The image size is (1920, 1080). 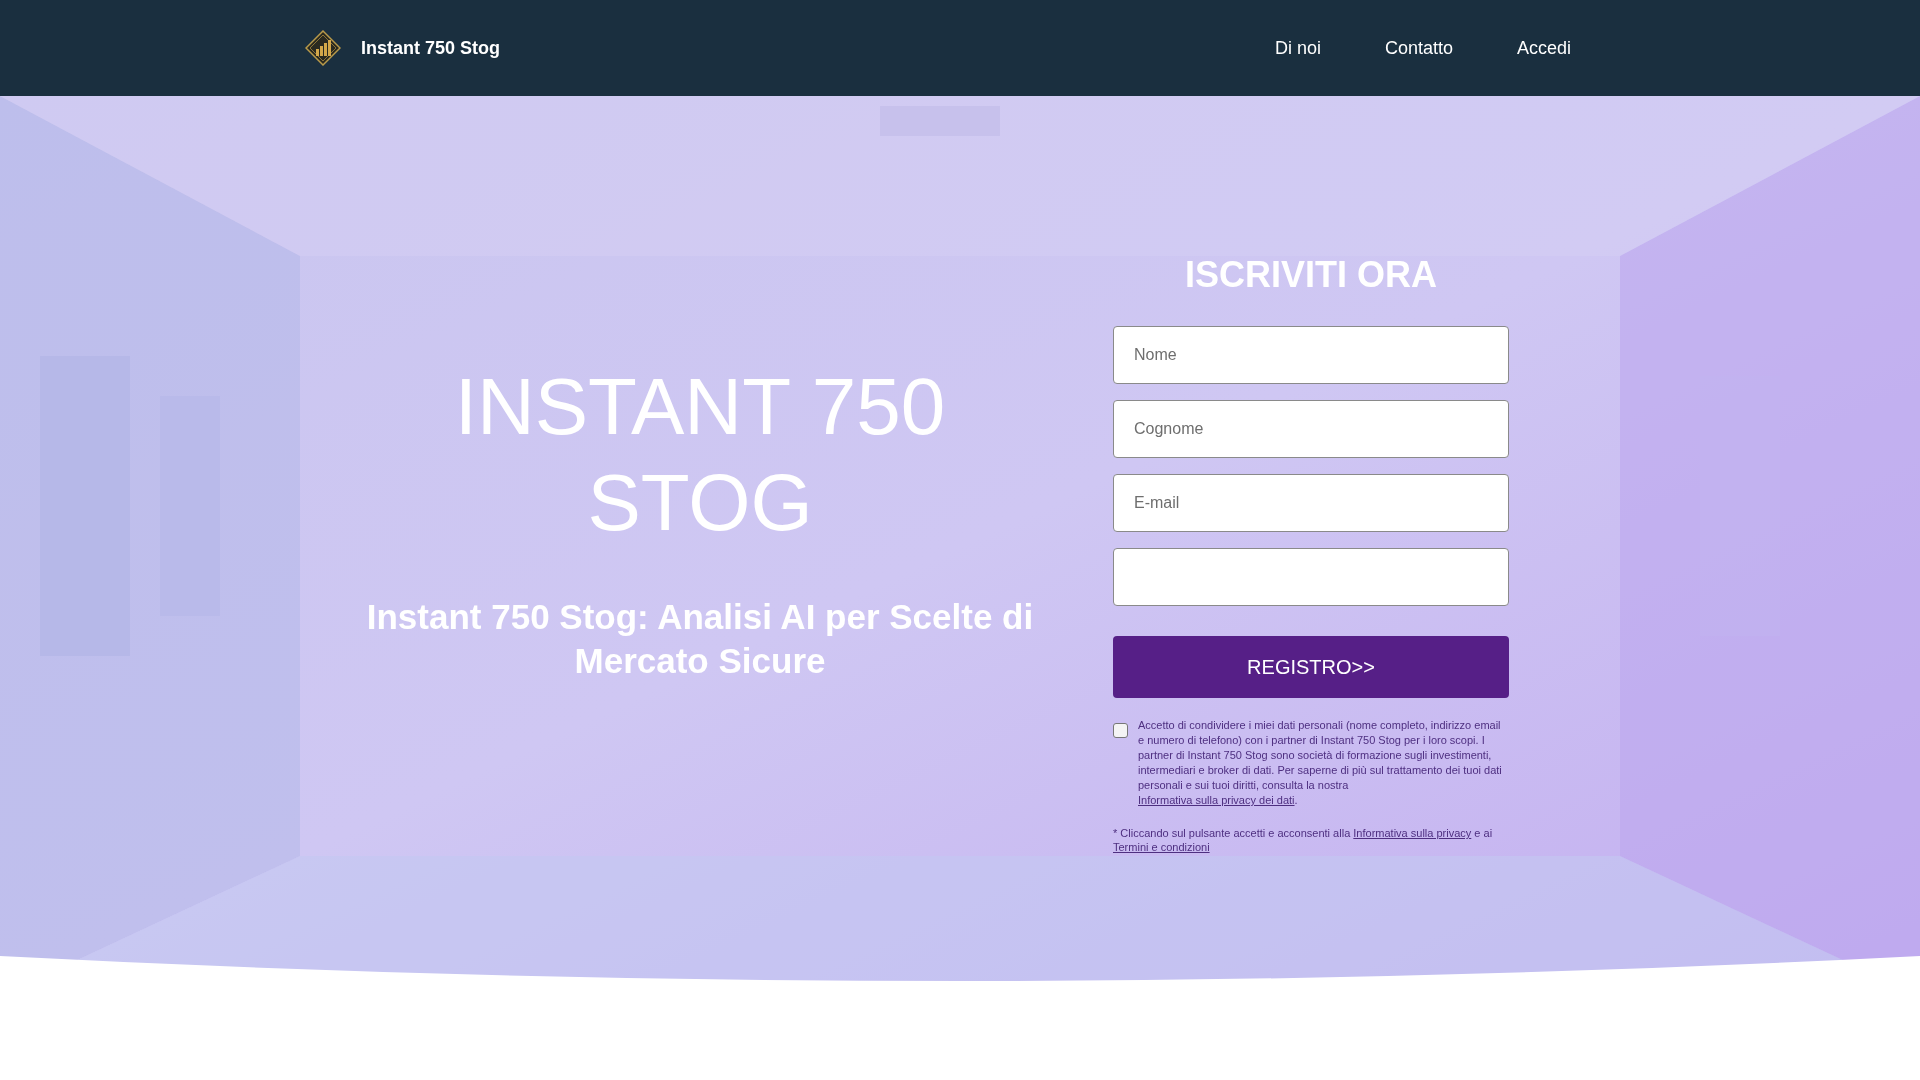 I want to click on consent-text: Accetto di condividere i miei dati personali (nome completo, indirizzo email e numero di telefono) con i partner di Instant 750 Stog per i loro scopi. I partner di Instant 750 Stog sono società di formazione sugli investimenti, intermediari e broker di dati. Per saperne di più sul trattamento dei tuoi dati personali e sui tuoi diritti, consulta la nostra Informativa sulla privacy dei dati., so click(x=1320, y=763).